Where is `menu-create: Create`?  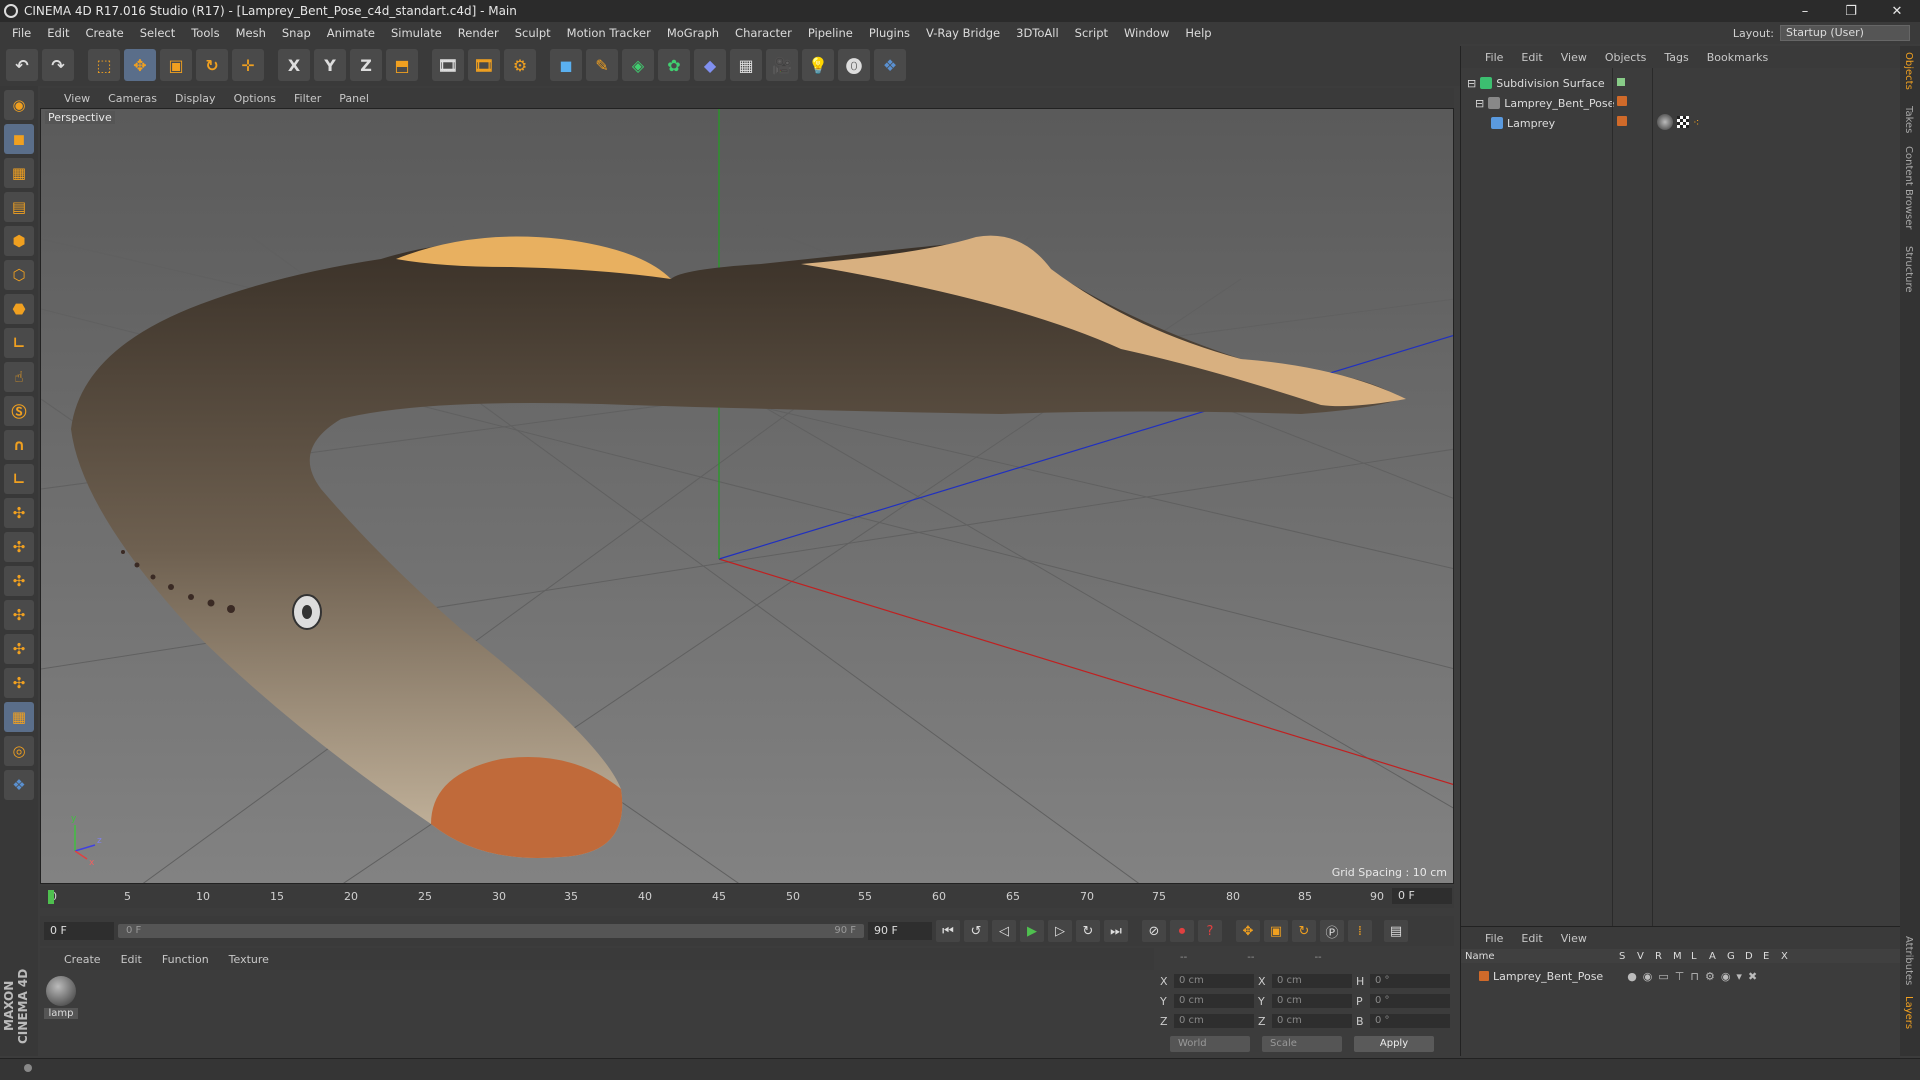
menu-create: Create is located at coordinates (105, 33).